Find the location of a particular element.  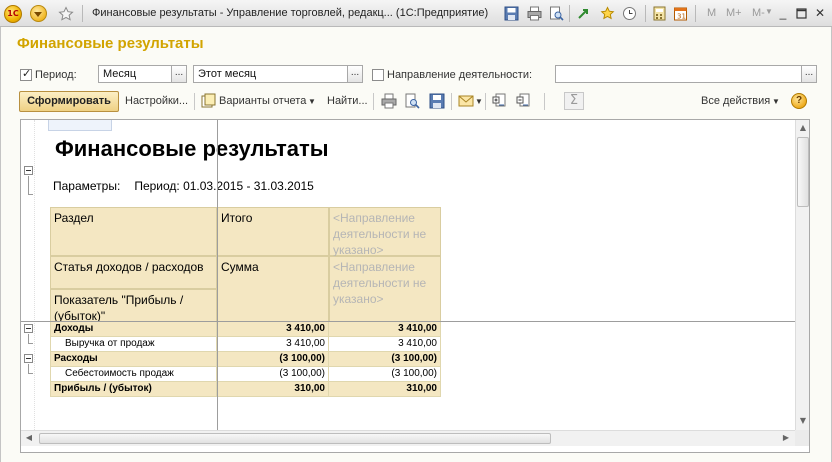

header-indicator: Показатель "Прибыль / (убыток)" is located at coordinates (133, 306).